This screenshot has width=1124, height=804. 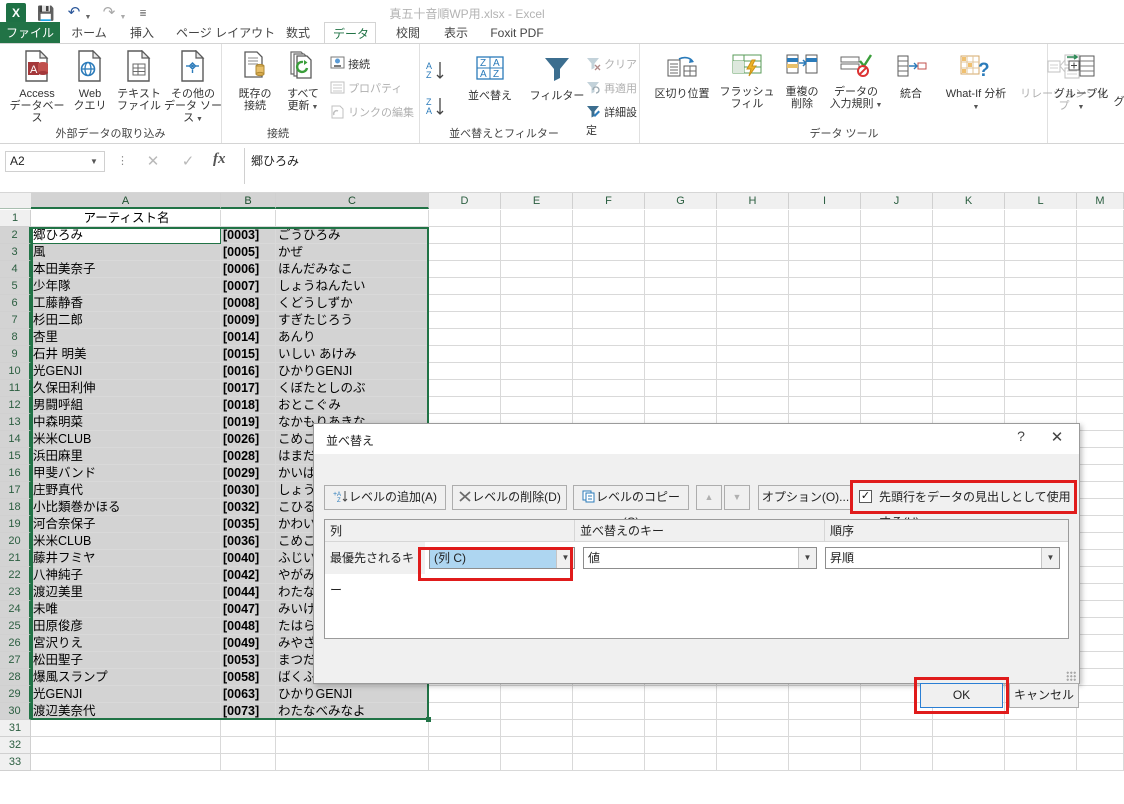 I want to click on cell-I10, so click(x=825, y=371).